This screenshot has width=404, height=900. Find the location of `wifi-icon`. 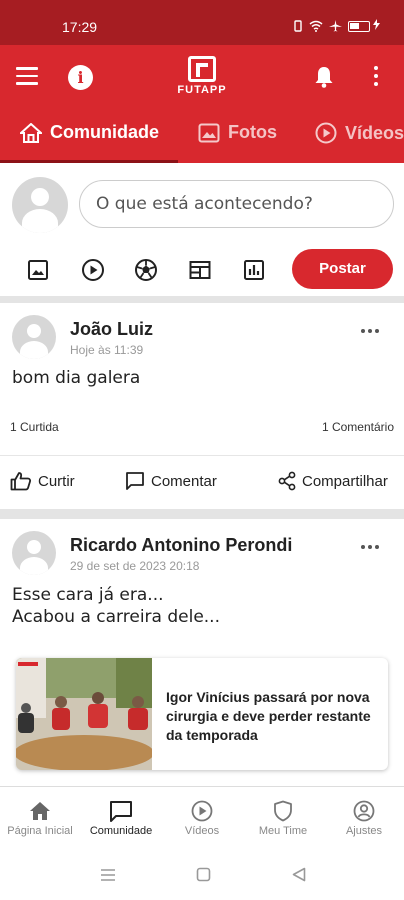

wifi-icon is located at coordinates (316, 26).